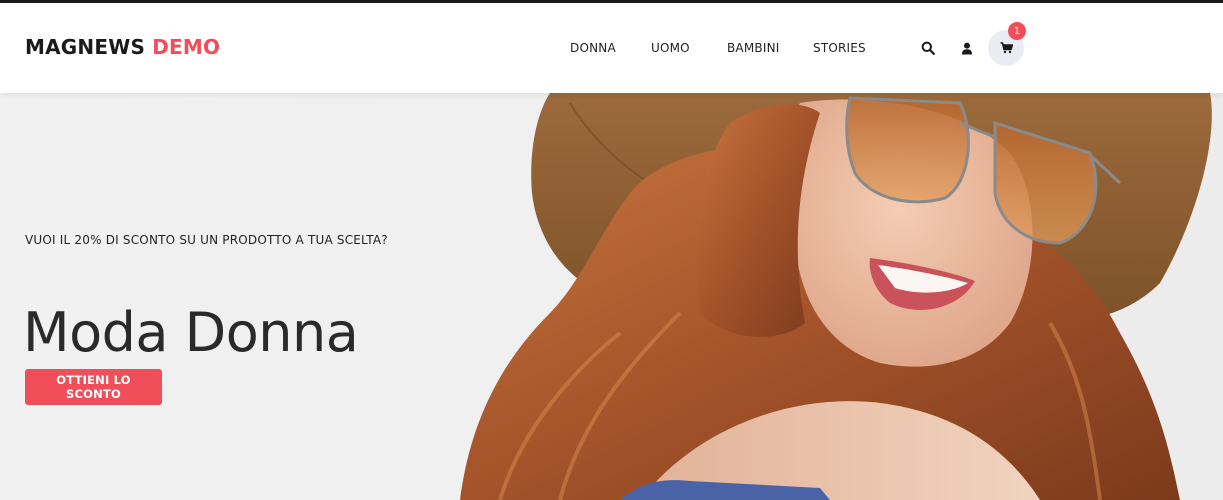 The image size is (1223, 500). I want to click on cart-count-badge: 1, so click(1017, 31).